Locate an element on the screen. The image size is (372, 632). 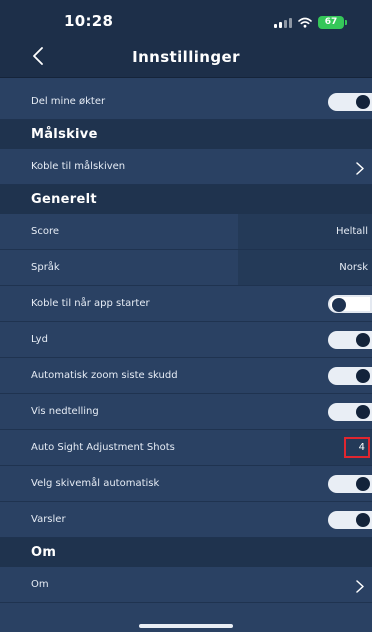
countdown-row: Vis nedtelling is located at coordinates (186, 412).